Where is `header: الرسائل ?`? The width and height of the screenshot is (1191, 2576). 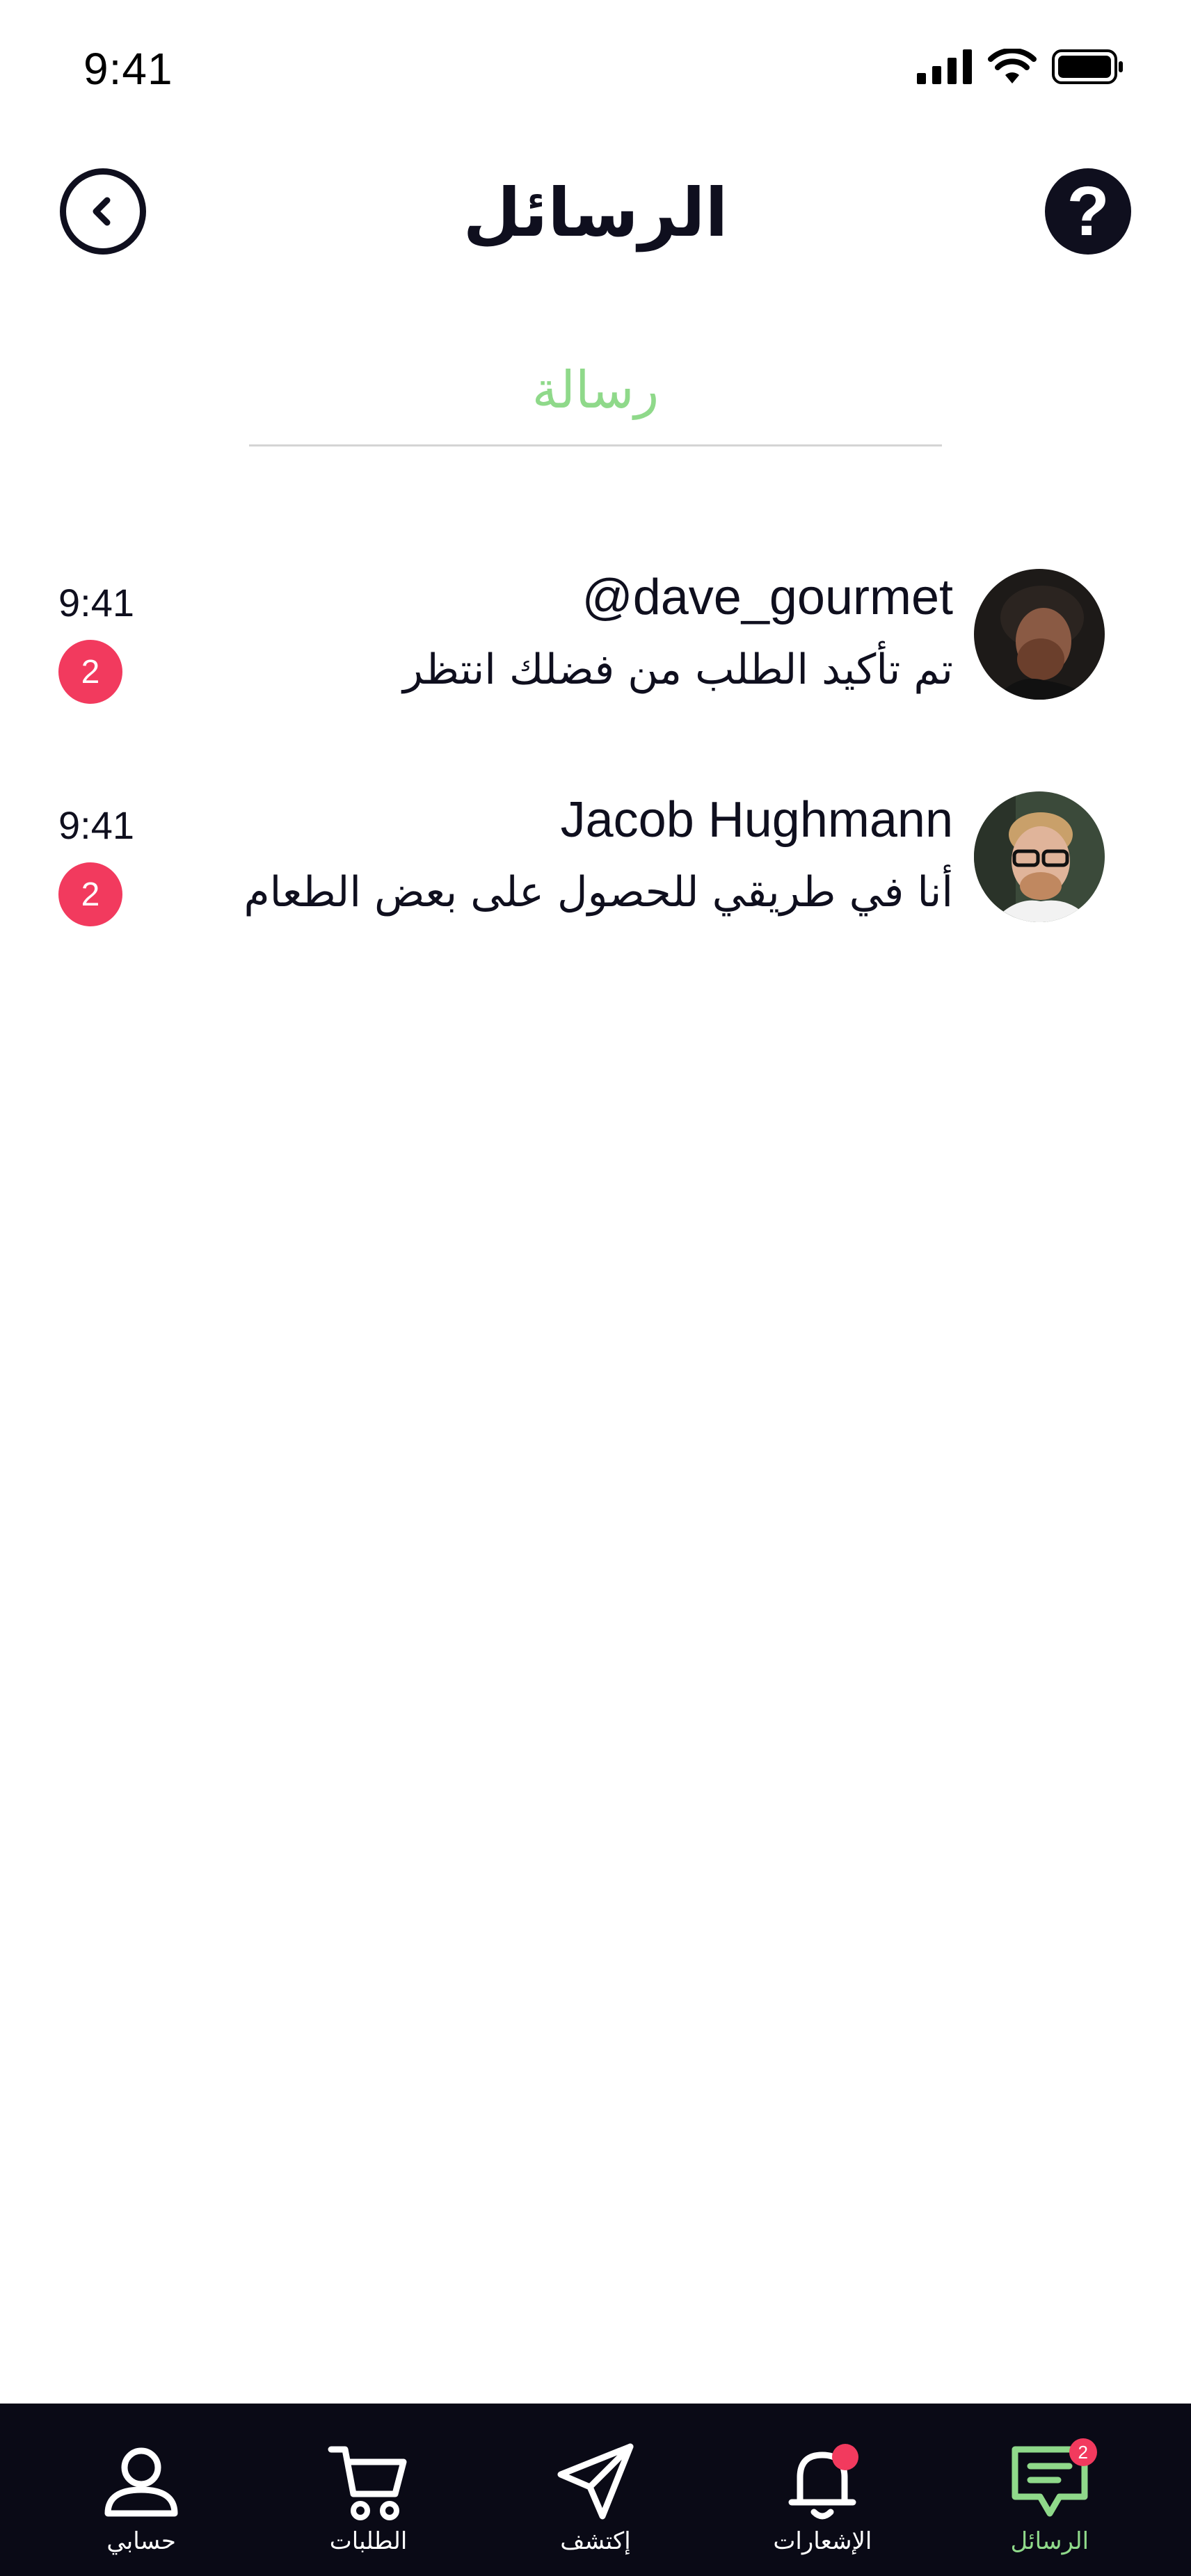
header: الرسائل ? is located at coordinates (595, 212).